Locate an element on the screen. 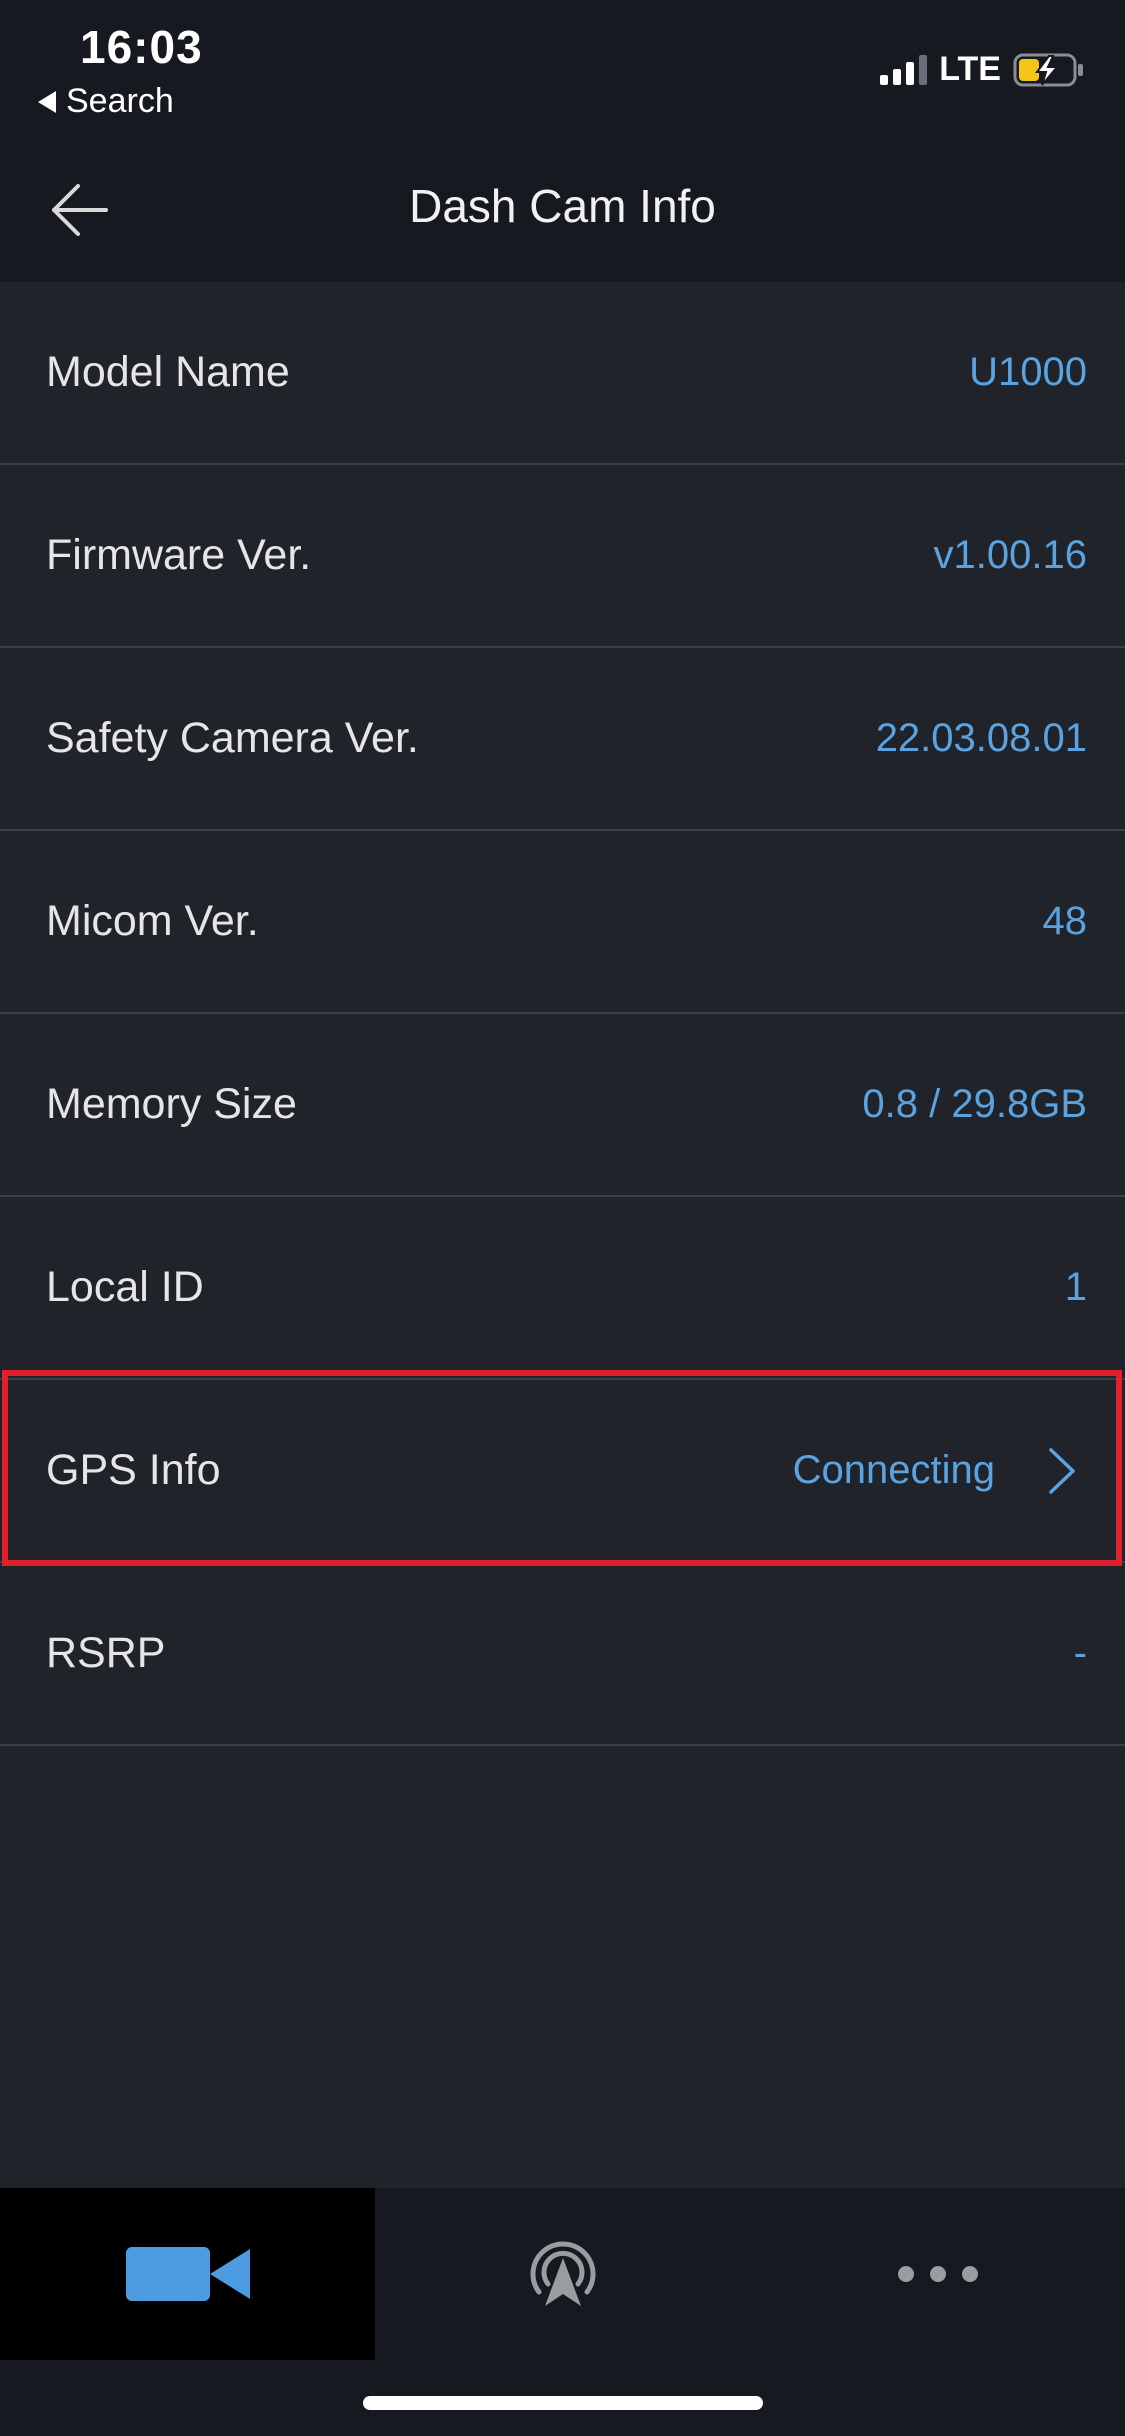  tab-connectivity is located at coordinates (562, 2274).